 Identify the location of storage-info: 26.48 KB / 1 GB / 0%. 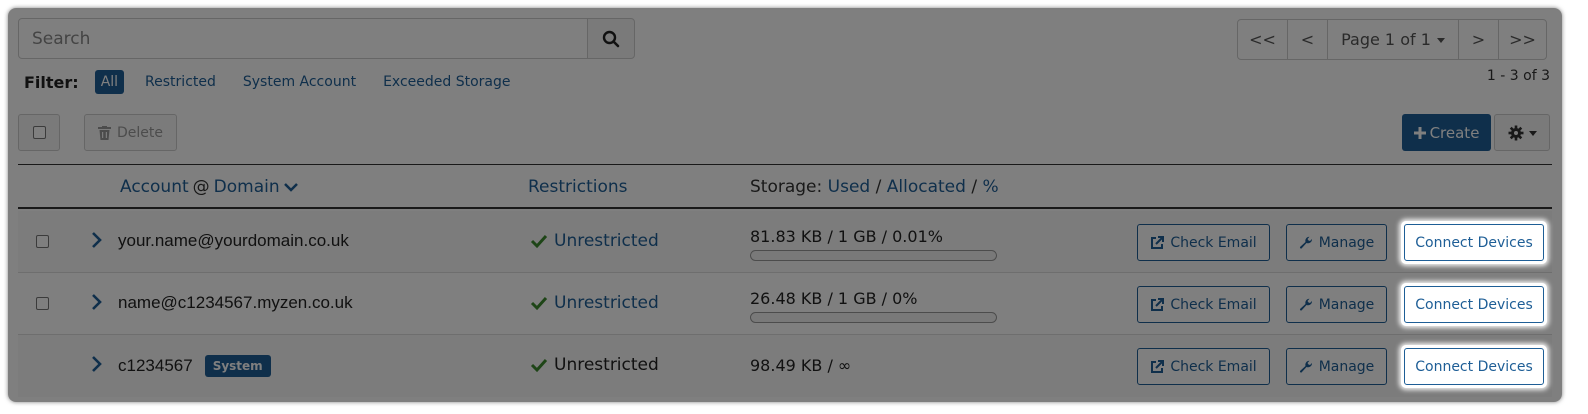
(873, 306).